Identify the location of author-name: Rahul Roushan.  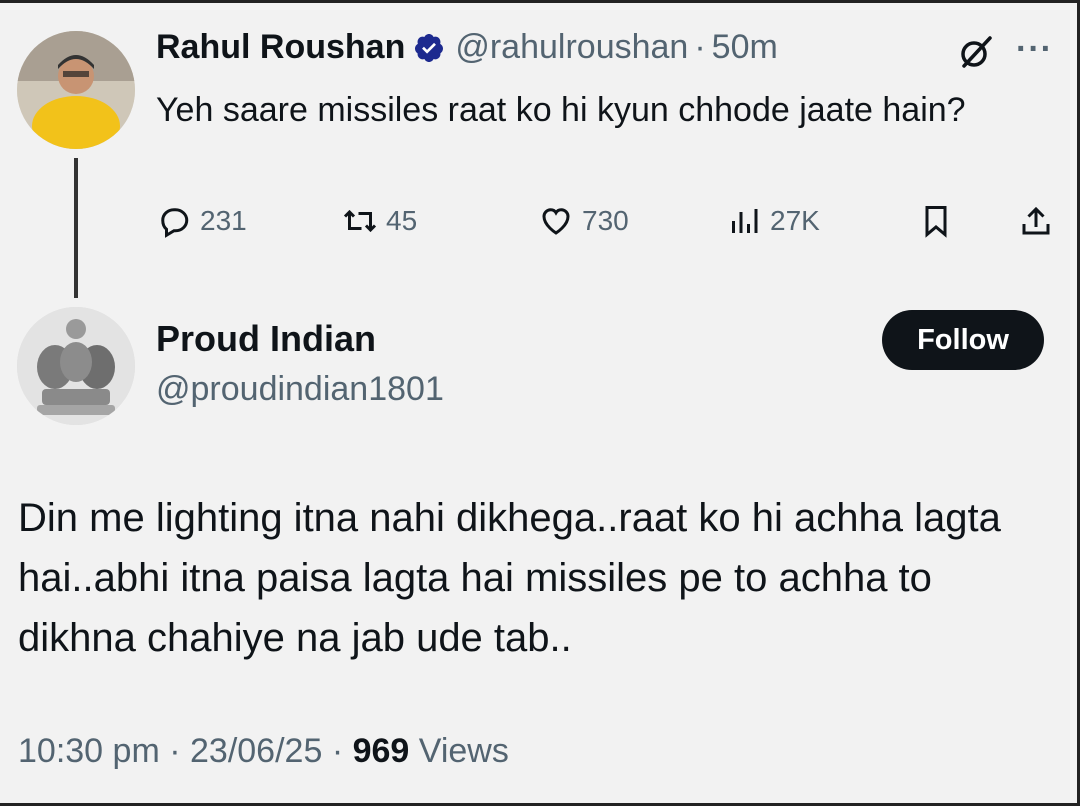
(280, 47).